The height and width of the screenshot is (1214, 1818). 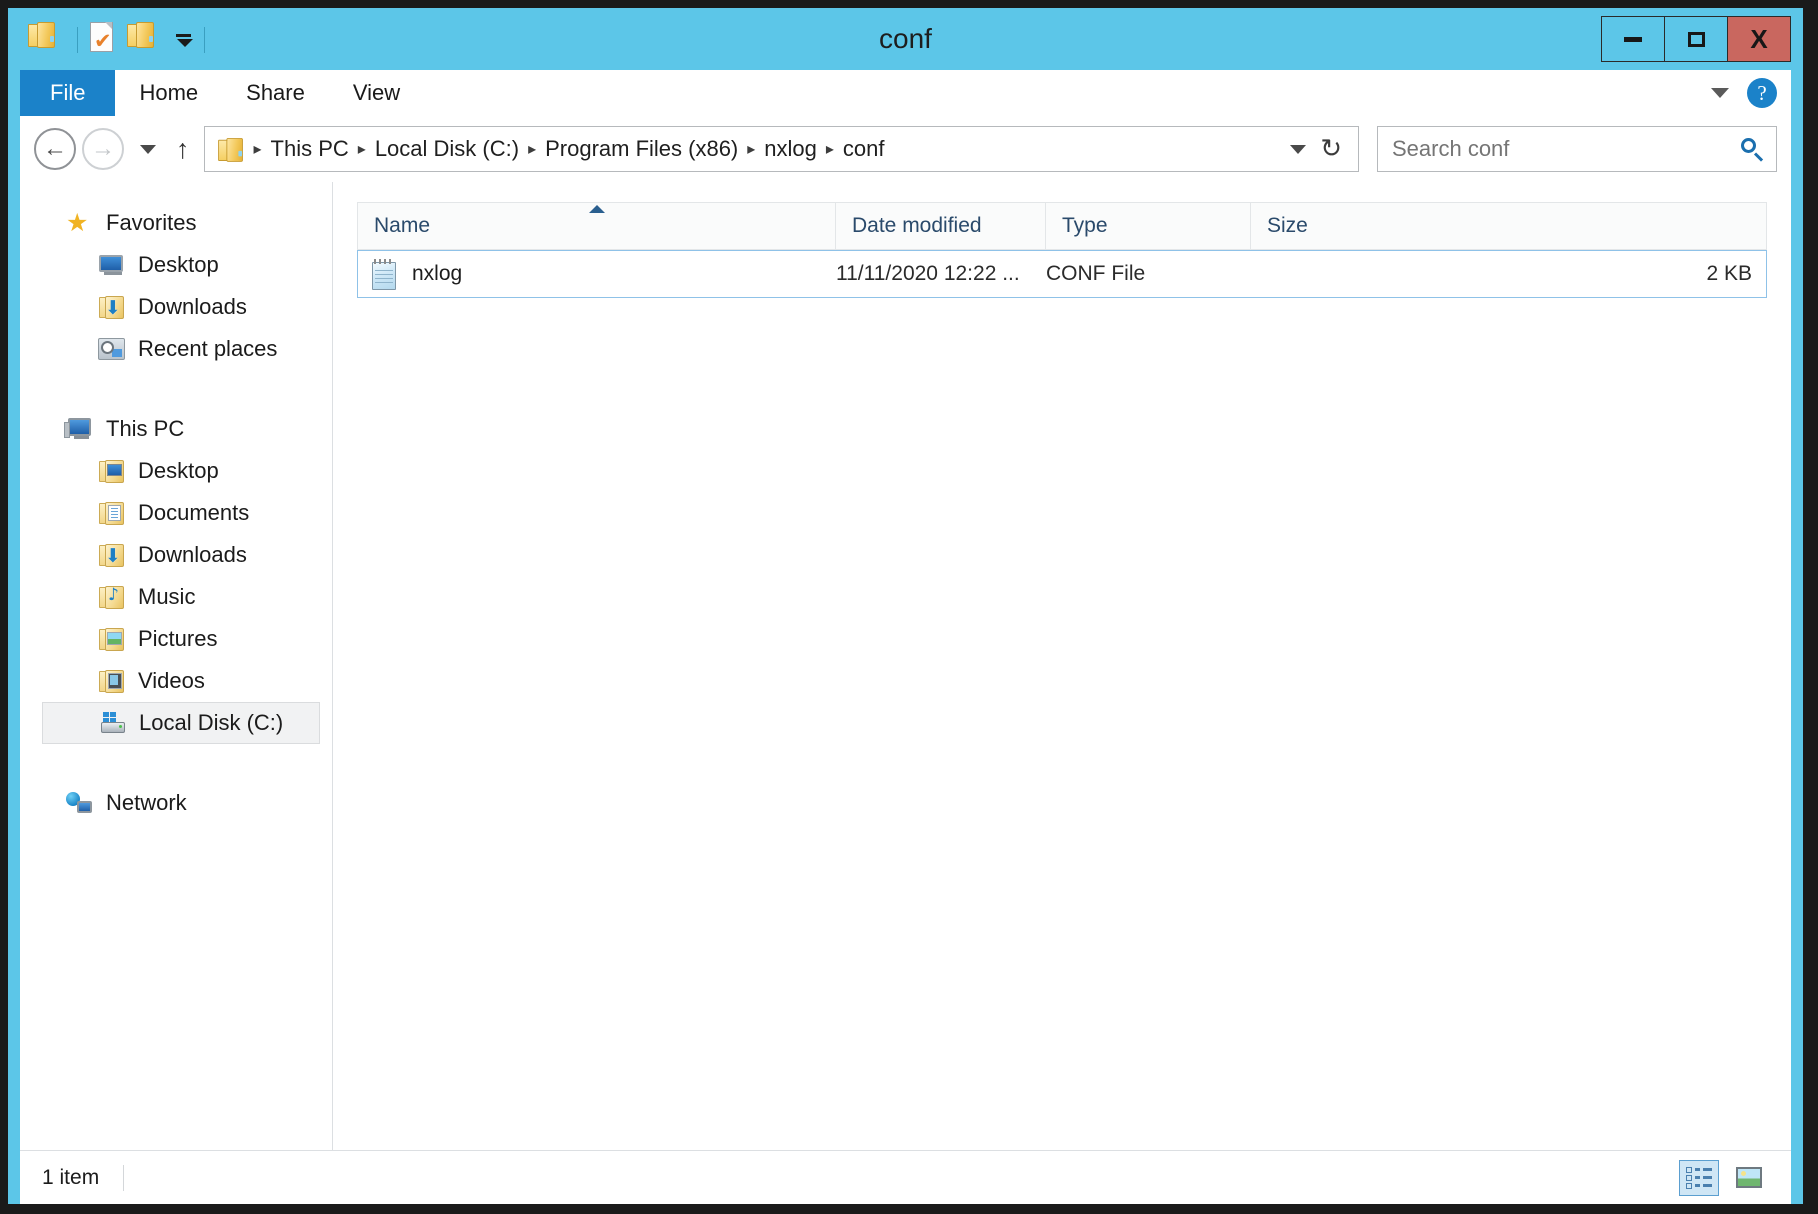 What do you see at coordinates (112, 639) in the screenshot?
I see `pictures-folder-icon` at bounding box center [112, 639].